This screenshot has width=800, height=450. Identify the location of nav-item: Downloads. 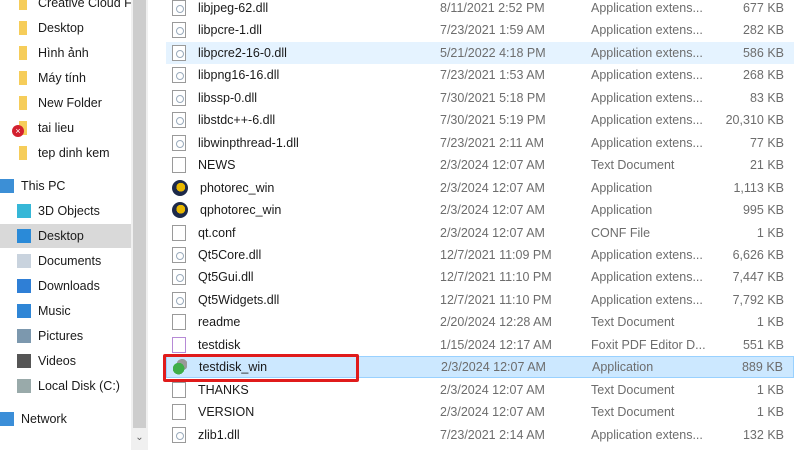
(65, 286).